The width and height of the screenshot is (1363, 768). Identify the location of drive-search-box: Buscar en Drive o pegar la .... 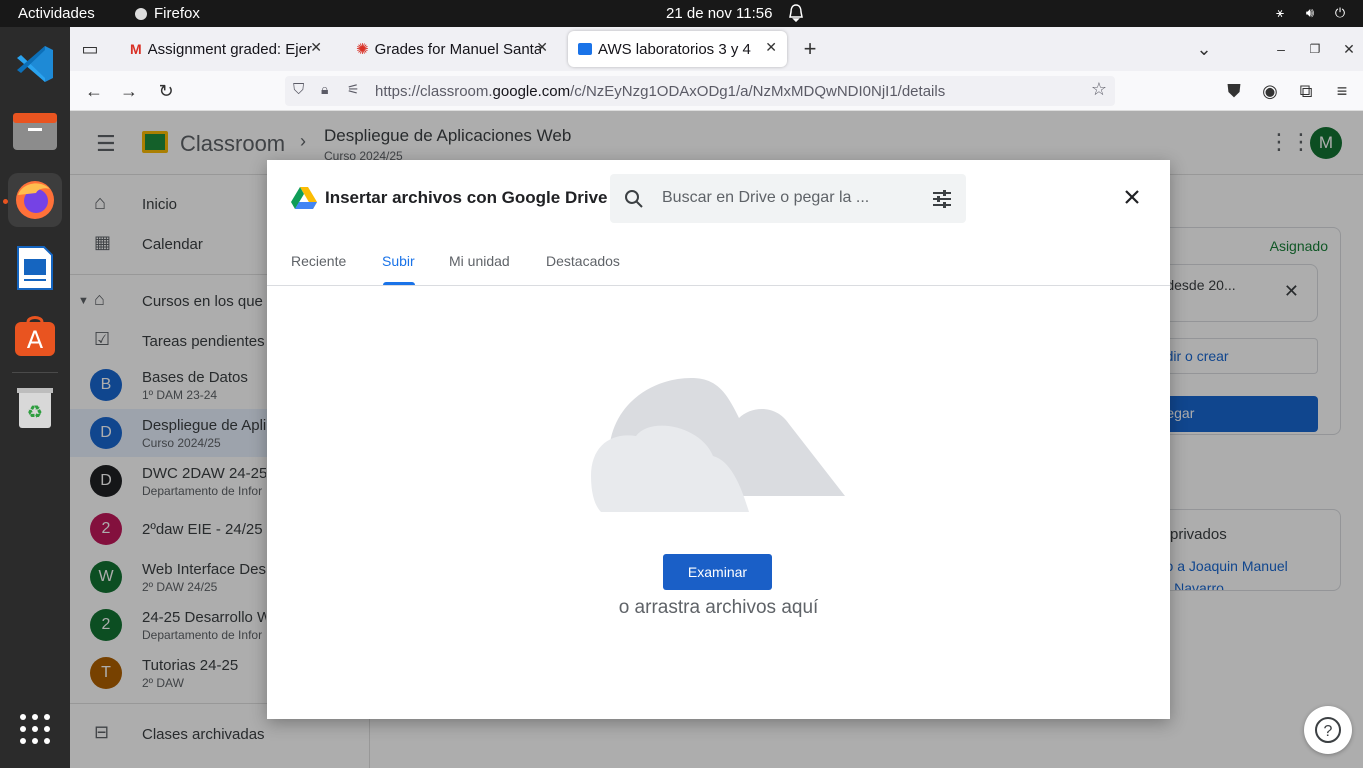
(788, 198).